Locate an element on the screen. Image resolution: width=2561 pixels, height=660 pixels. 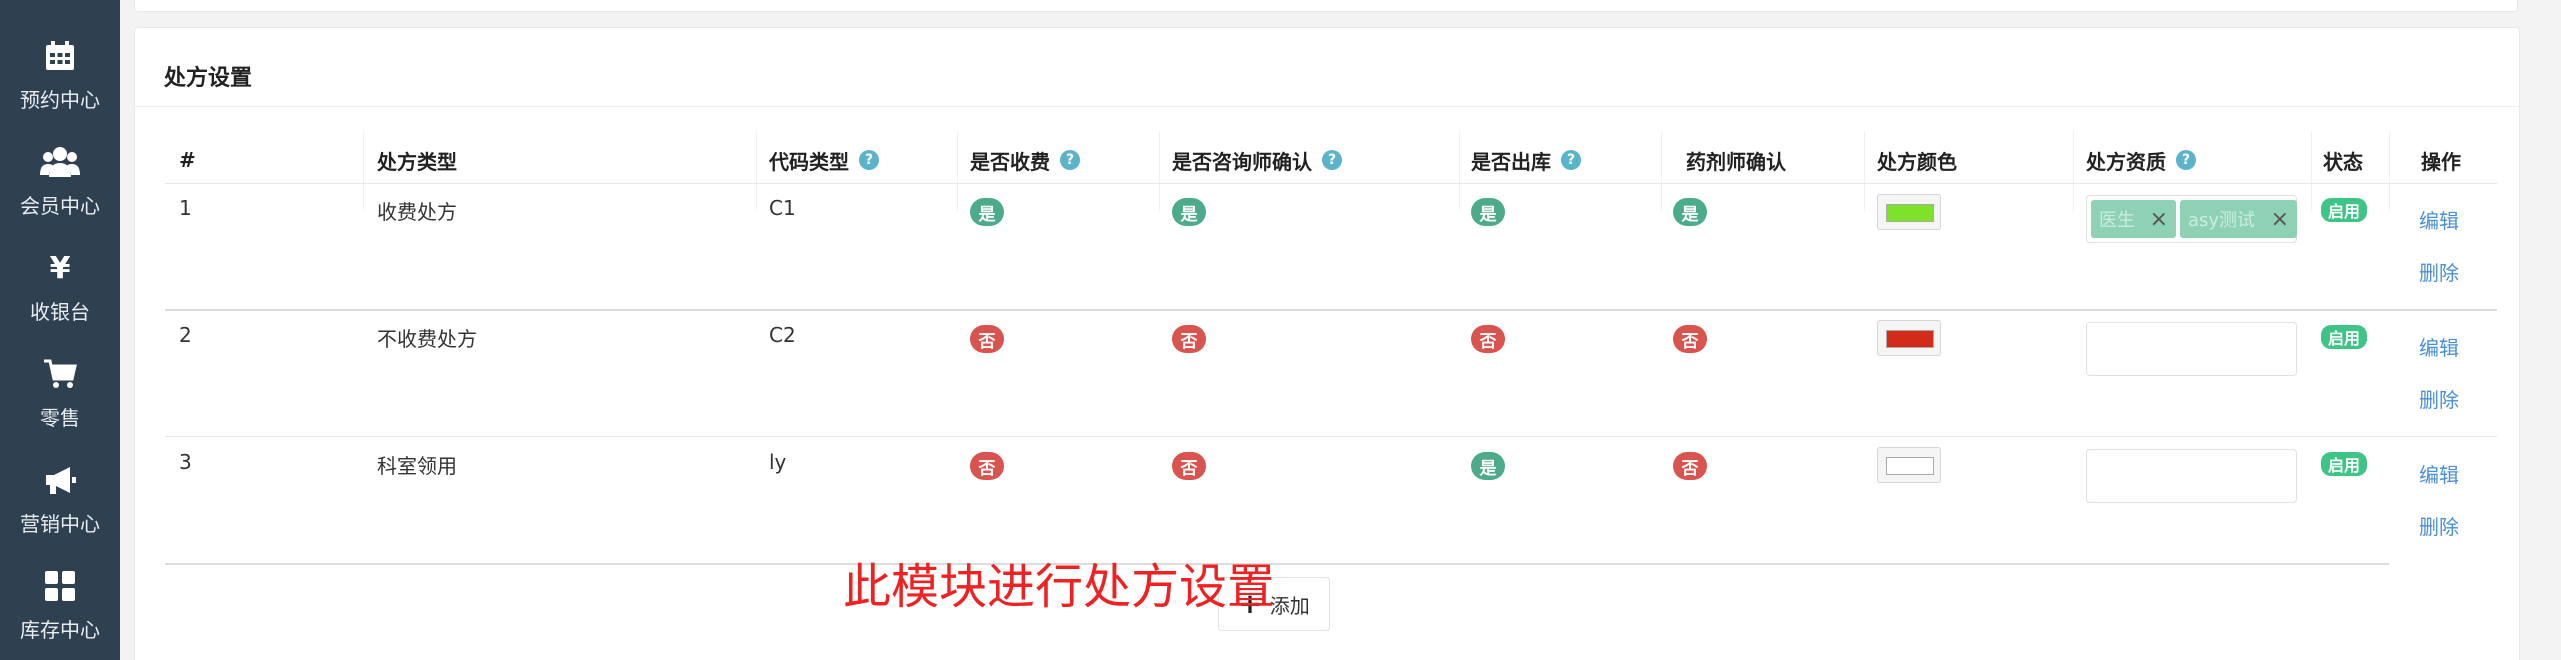
consult-badge: 是 is located at coordinates (1189, 212).